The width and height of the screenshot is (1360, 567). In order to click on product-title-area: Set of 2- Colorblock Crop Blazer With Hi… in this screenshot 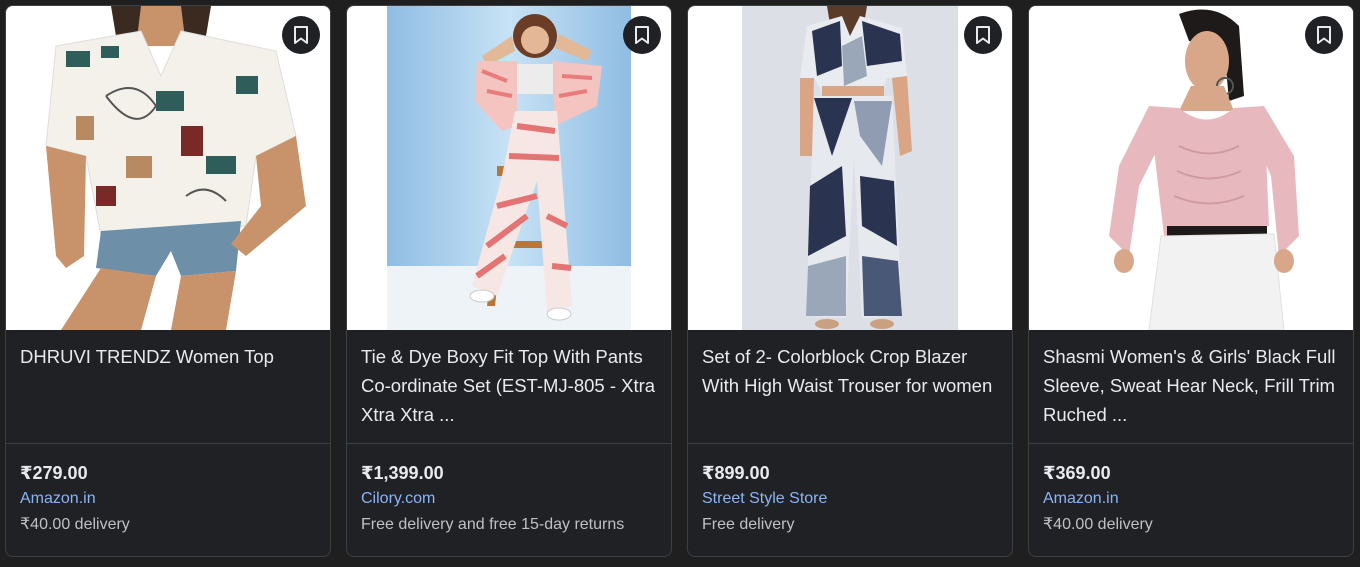, I will do `click(850, 387)`.